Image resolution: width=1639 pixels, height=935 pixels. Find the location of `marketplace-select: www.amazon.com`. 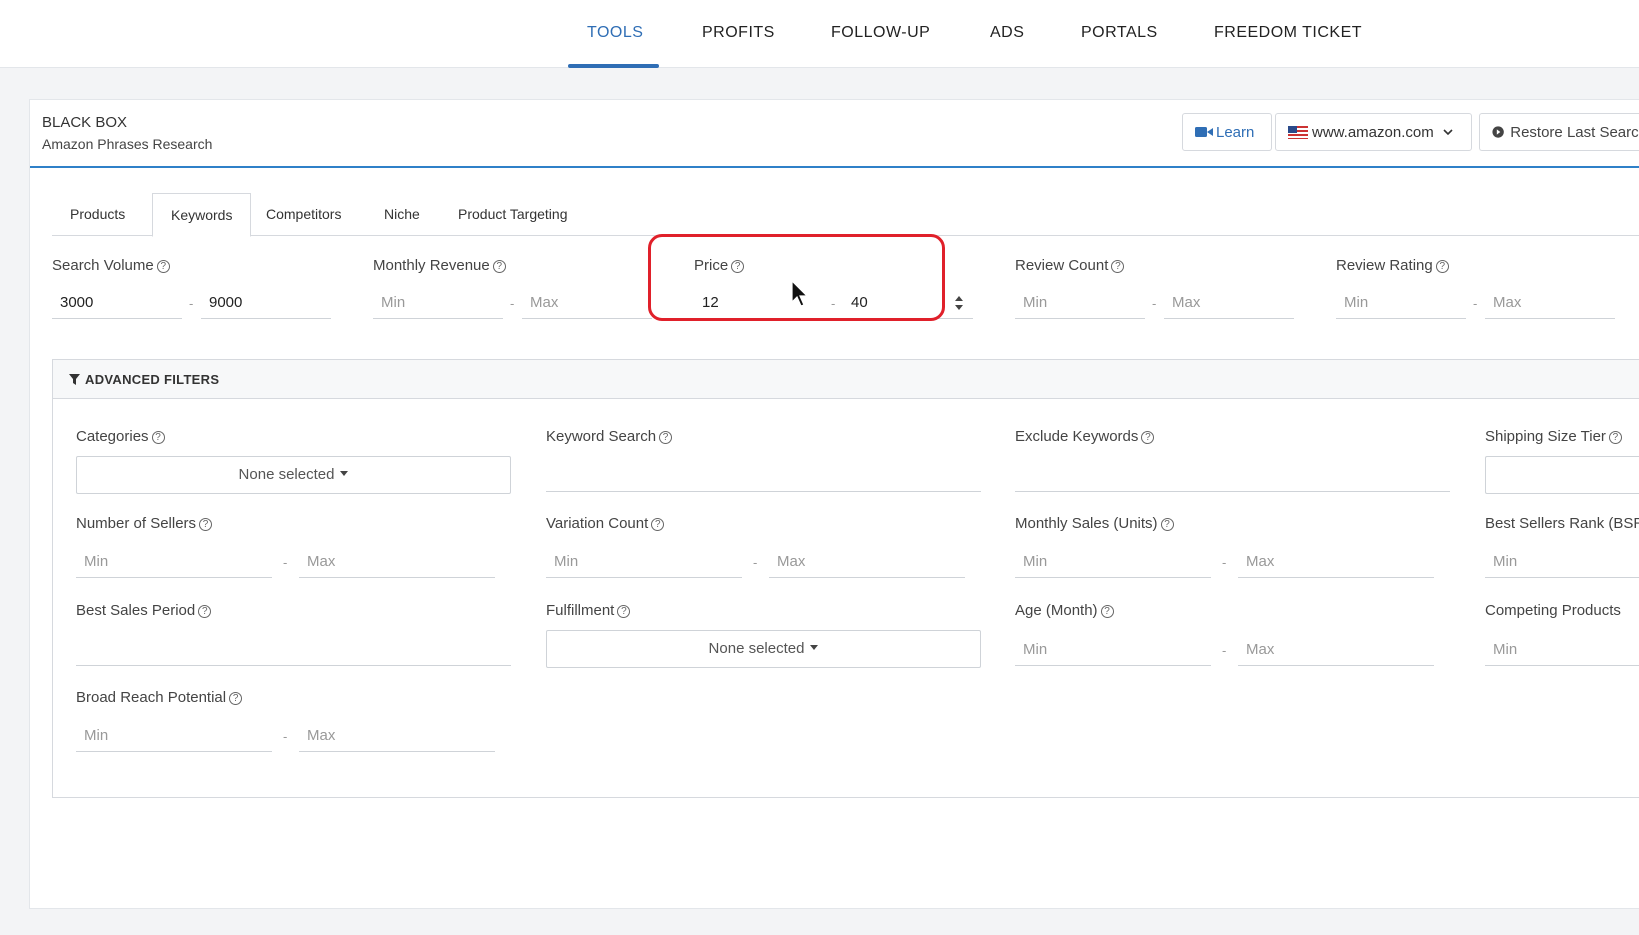

marketplace-select: www.amazon.com is located at coordinates (1373, 132).